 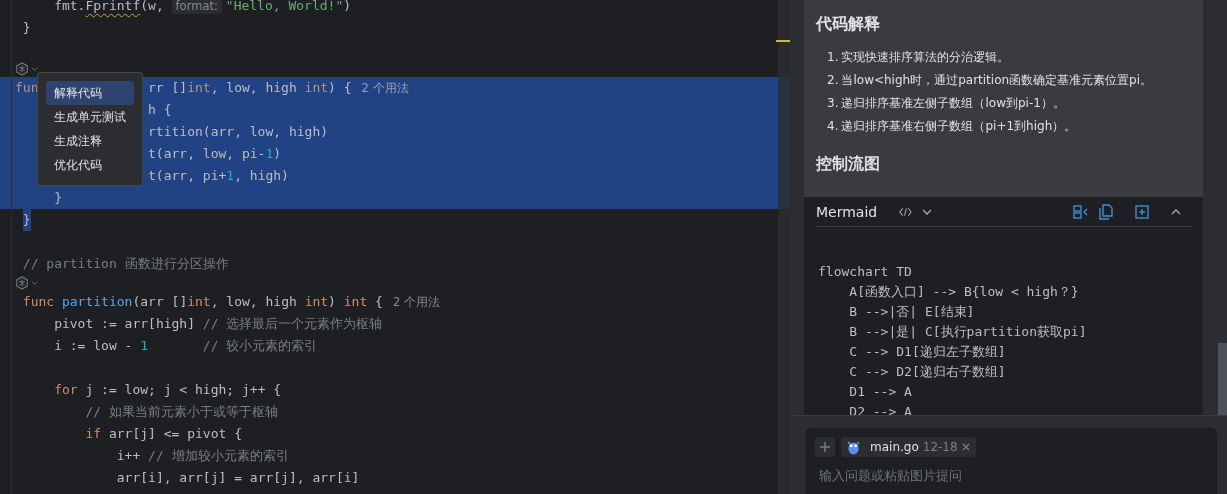 What do you see at coordinates (97, 301) in the screenshot?
I see `function-name: partition` at bounding box center [97, 301].